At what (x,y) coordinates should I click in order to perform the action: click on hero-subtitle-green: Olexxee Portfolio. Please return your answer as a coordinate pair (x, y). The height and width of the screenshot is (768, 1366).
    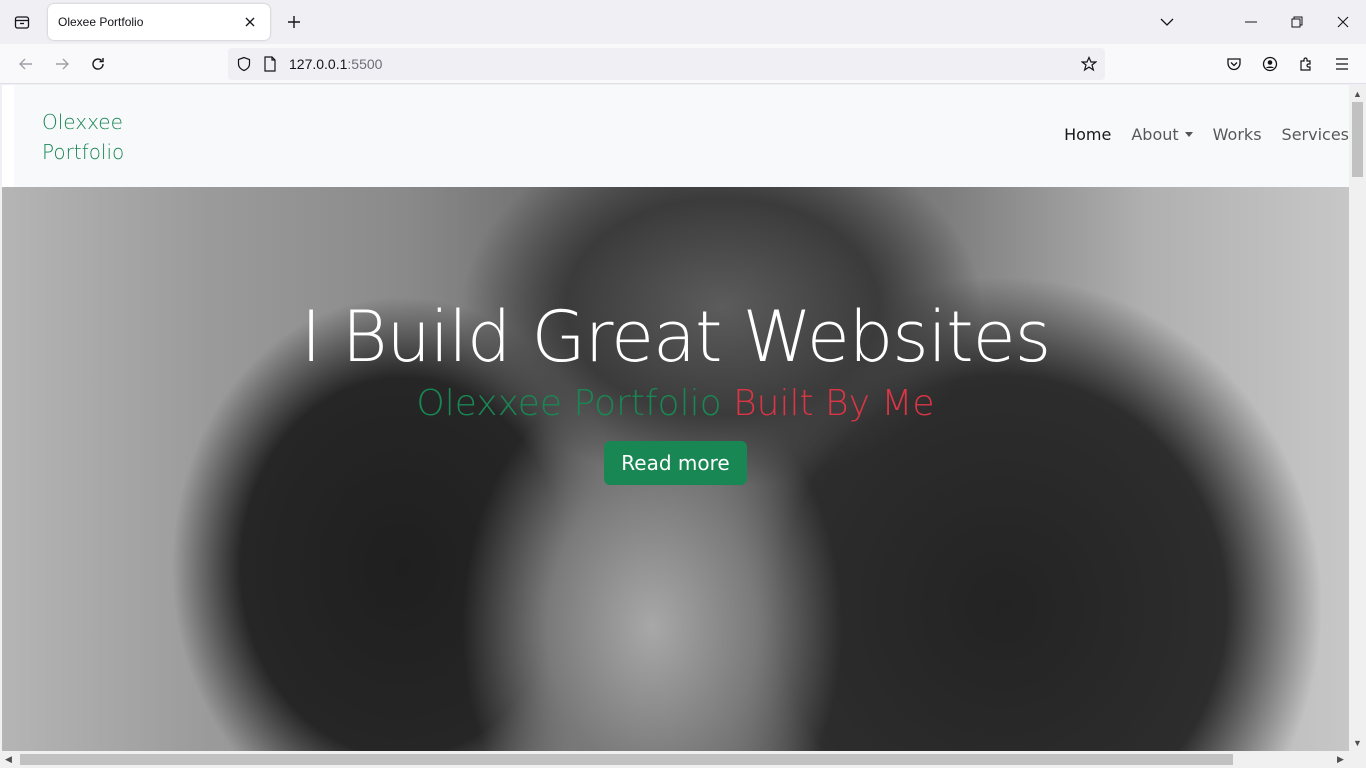
    Looking at the image, I should click on (569, 403).